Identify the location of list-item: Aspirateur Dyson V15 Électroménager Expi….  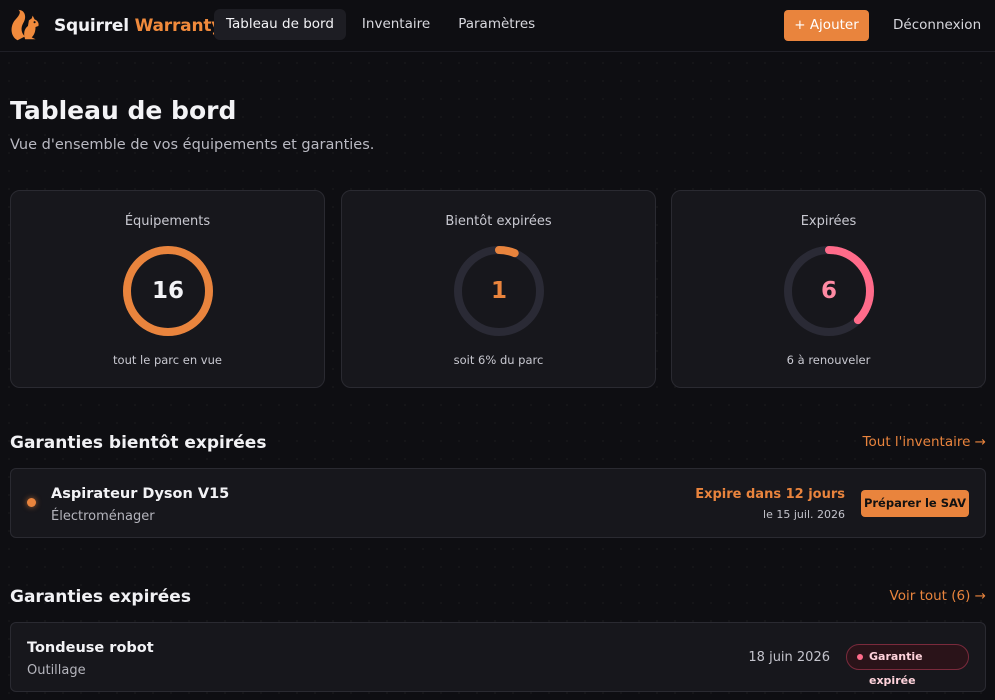
(498, 503).